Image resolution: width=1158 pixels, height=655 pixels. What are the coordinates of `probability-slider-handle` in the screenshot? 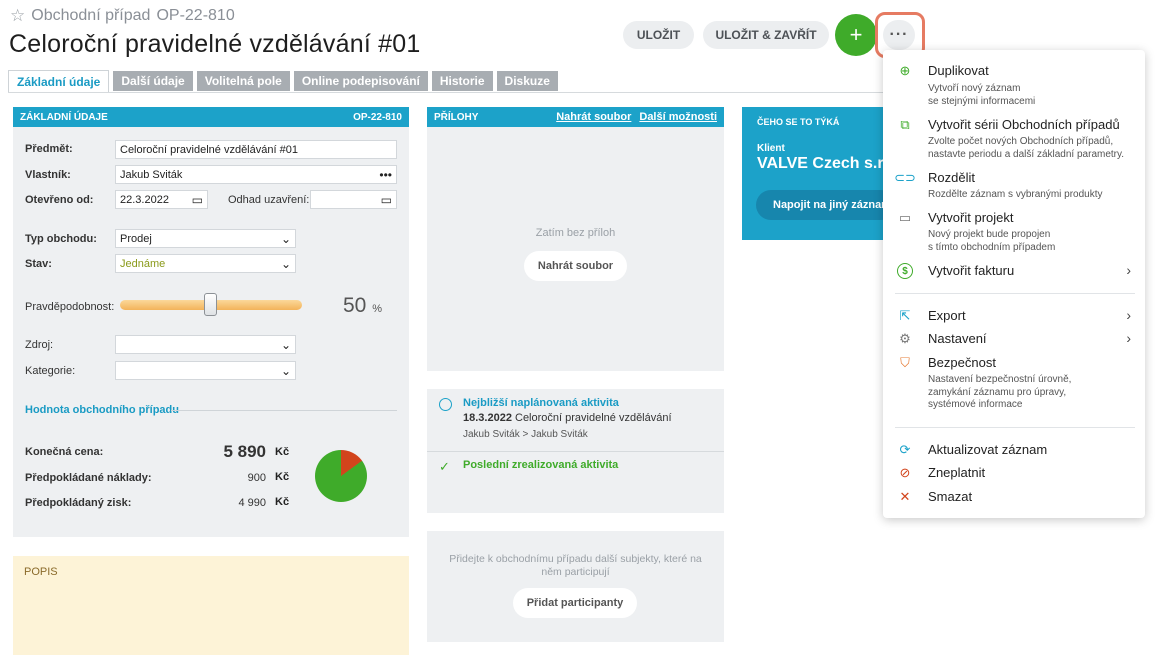 It's located at (210, 304).